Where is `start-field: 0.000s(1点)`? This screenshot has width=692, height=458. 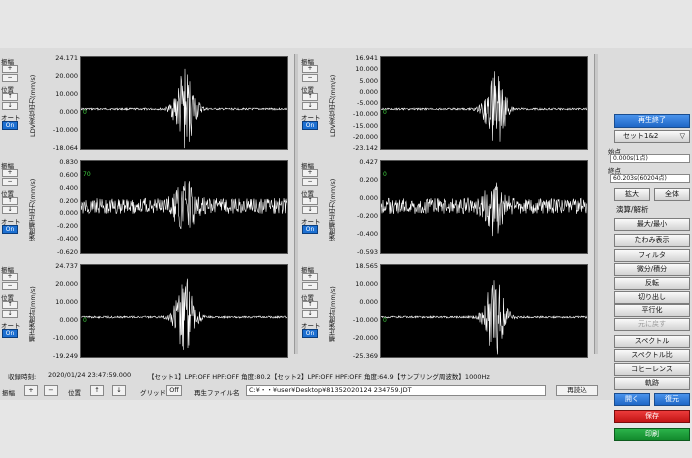
start-field: 0.000s(1点) is located at coordinates (650, 158).